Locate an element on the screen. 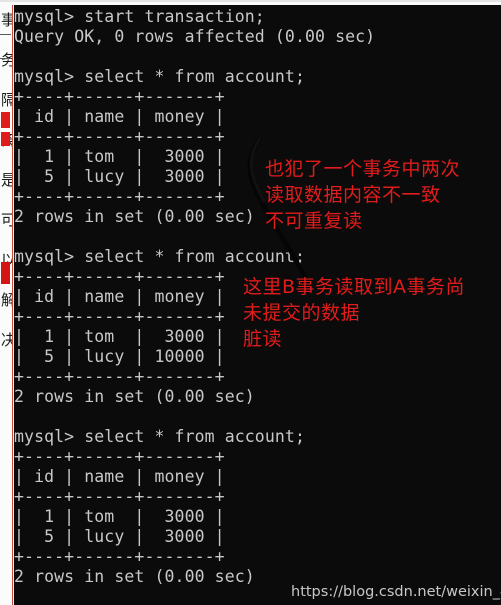 This screenshot has width=501, height=605. csdn-watermark: https://blog.csdn.net/weixin_40807247 is located at coordinates (396, 592).